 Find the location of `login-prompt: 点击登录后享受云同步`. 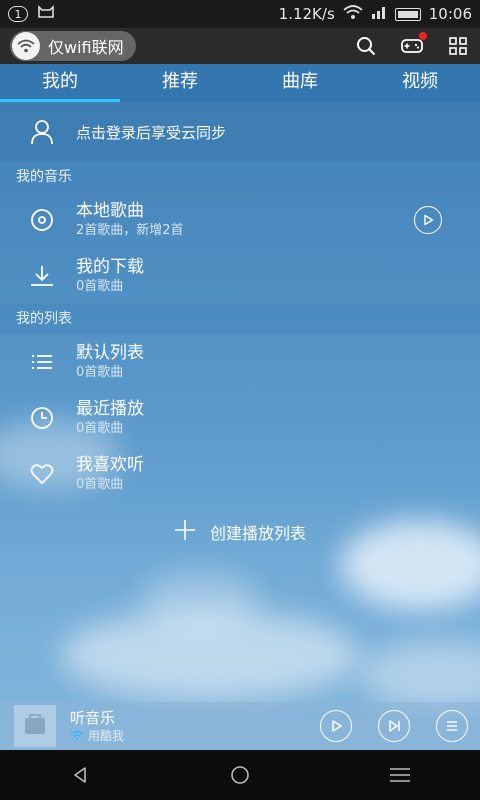

login-prompt: 点击登录后享受云同步 is located at coordinates (151, 132).